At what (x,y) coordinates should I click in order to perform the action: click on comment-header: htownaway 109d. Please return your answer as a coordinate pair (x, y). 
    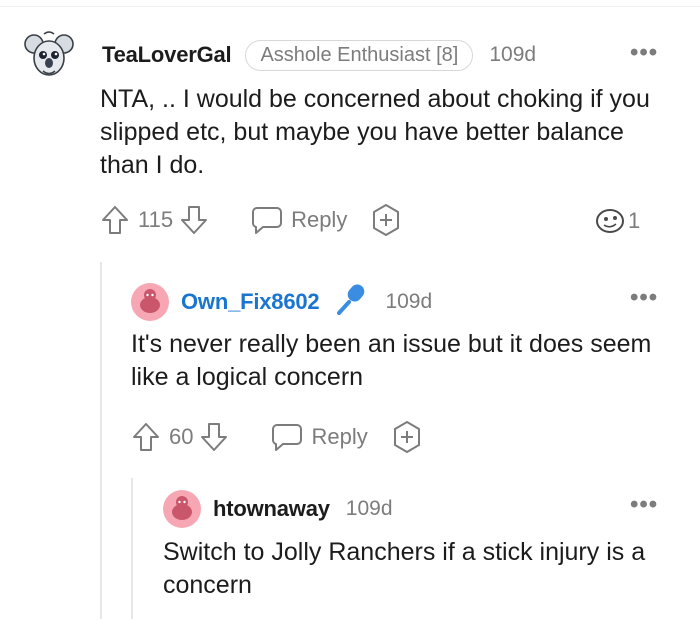
    Looking at the image, I should click on (278, 509).